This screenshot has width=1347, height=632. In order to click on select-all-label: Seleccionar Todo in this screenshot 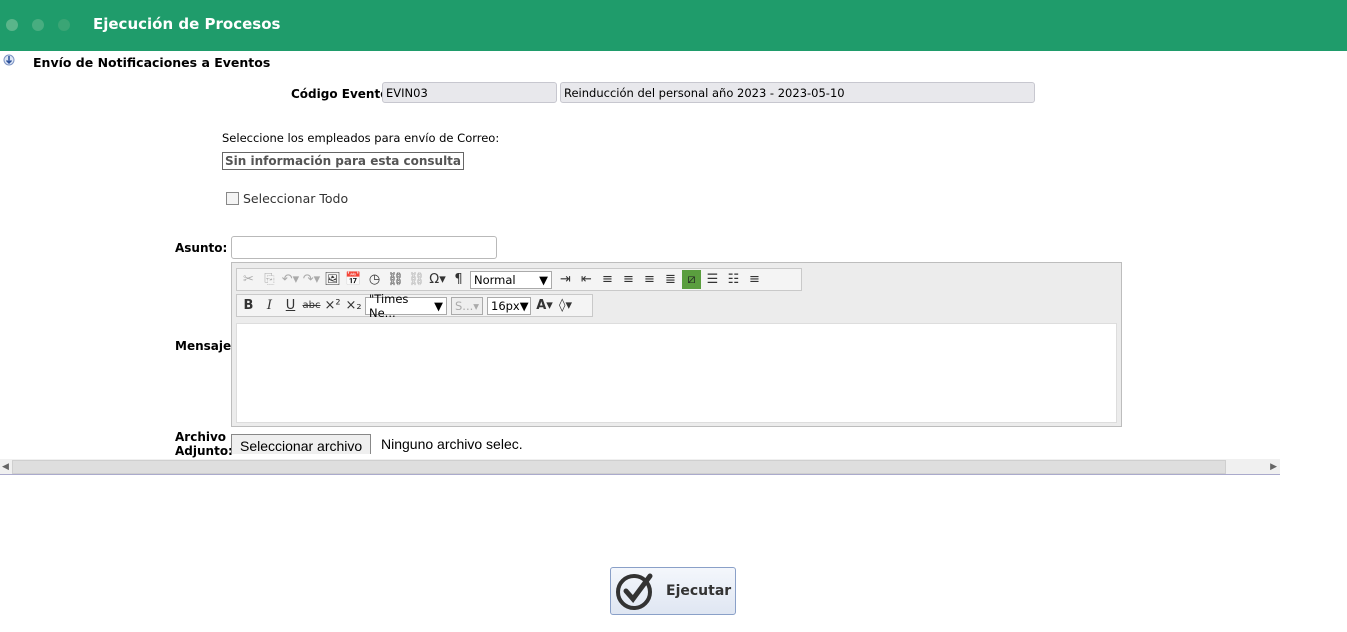, I will do `click(295, 198)`.